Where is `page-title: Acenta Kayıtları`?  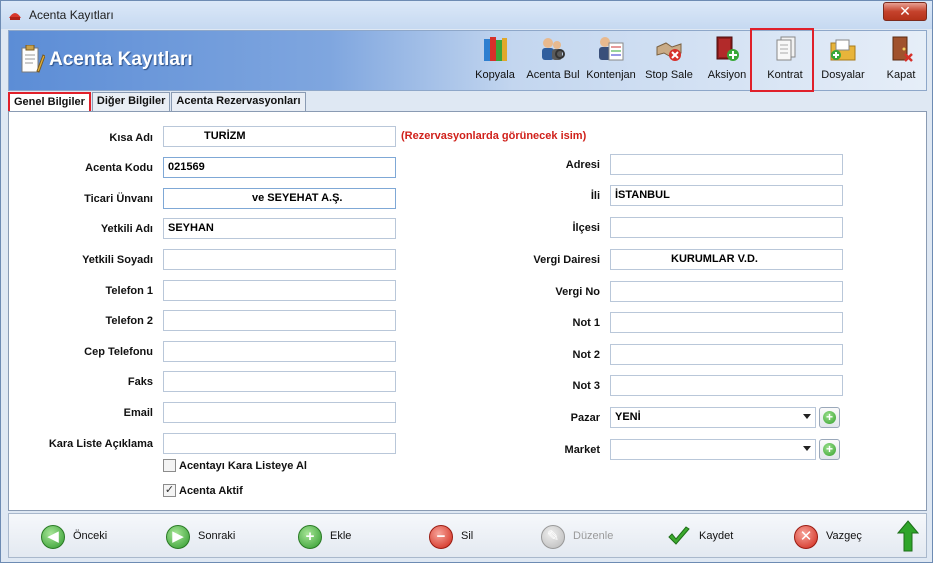 page-title: Acenta Kayıtları is located at coordinates (121, 59).